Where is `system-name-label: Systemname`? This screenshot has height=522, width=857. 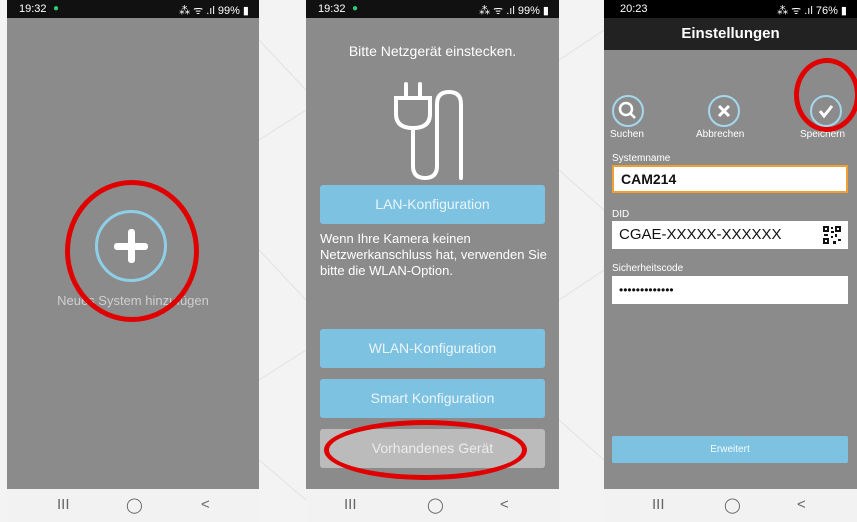
system-name-label: Systemname is located at coordinates (641, 158).